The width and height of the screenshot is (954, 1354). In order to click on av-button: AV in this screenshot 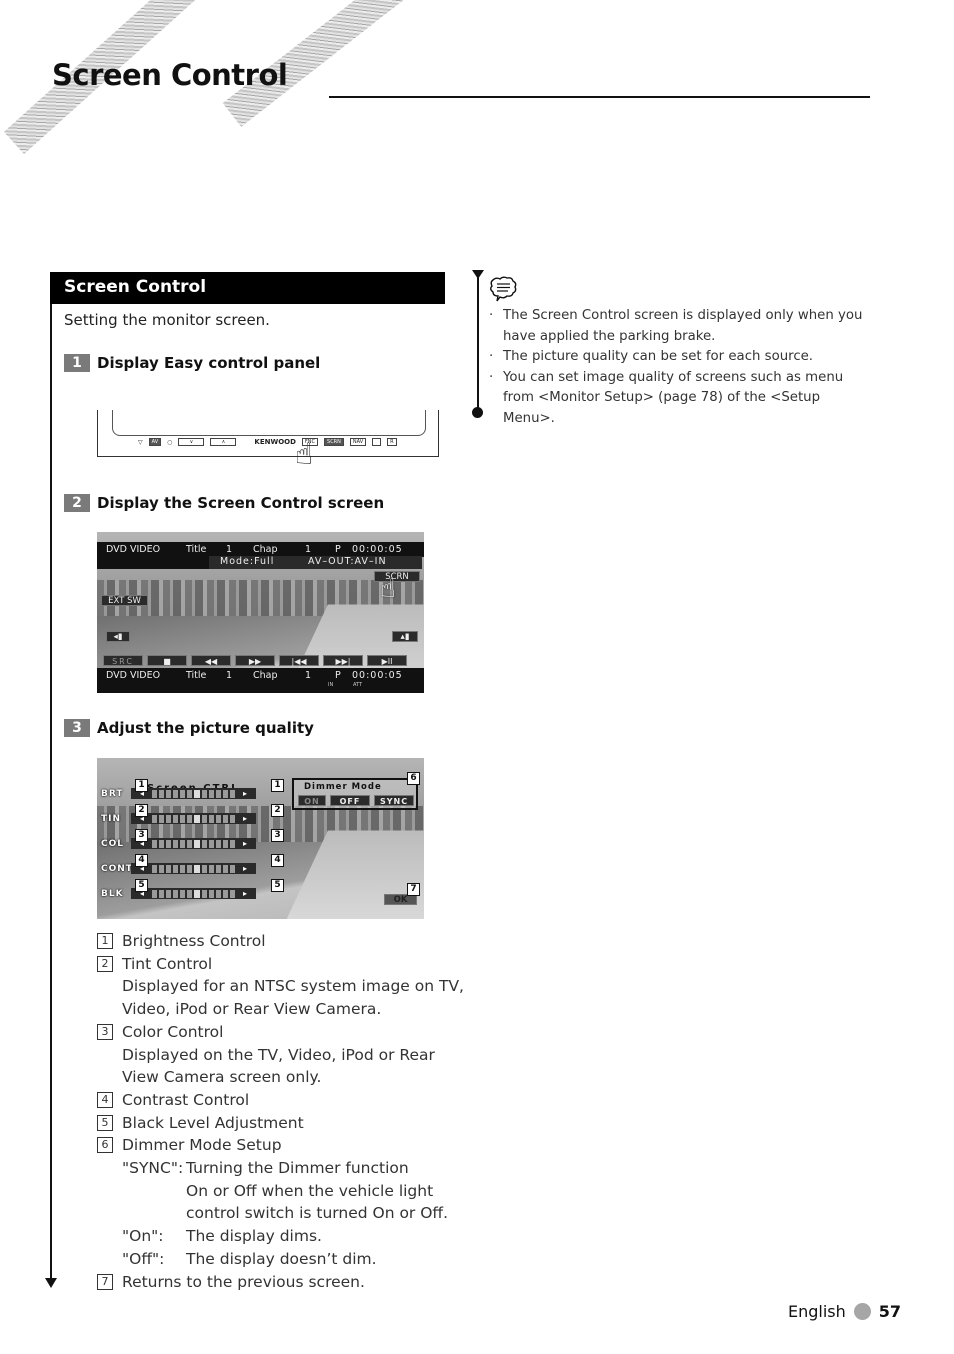, I will do `click(155, 442)`.